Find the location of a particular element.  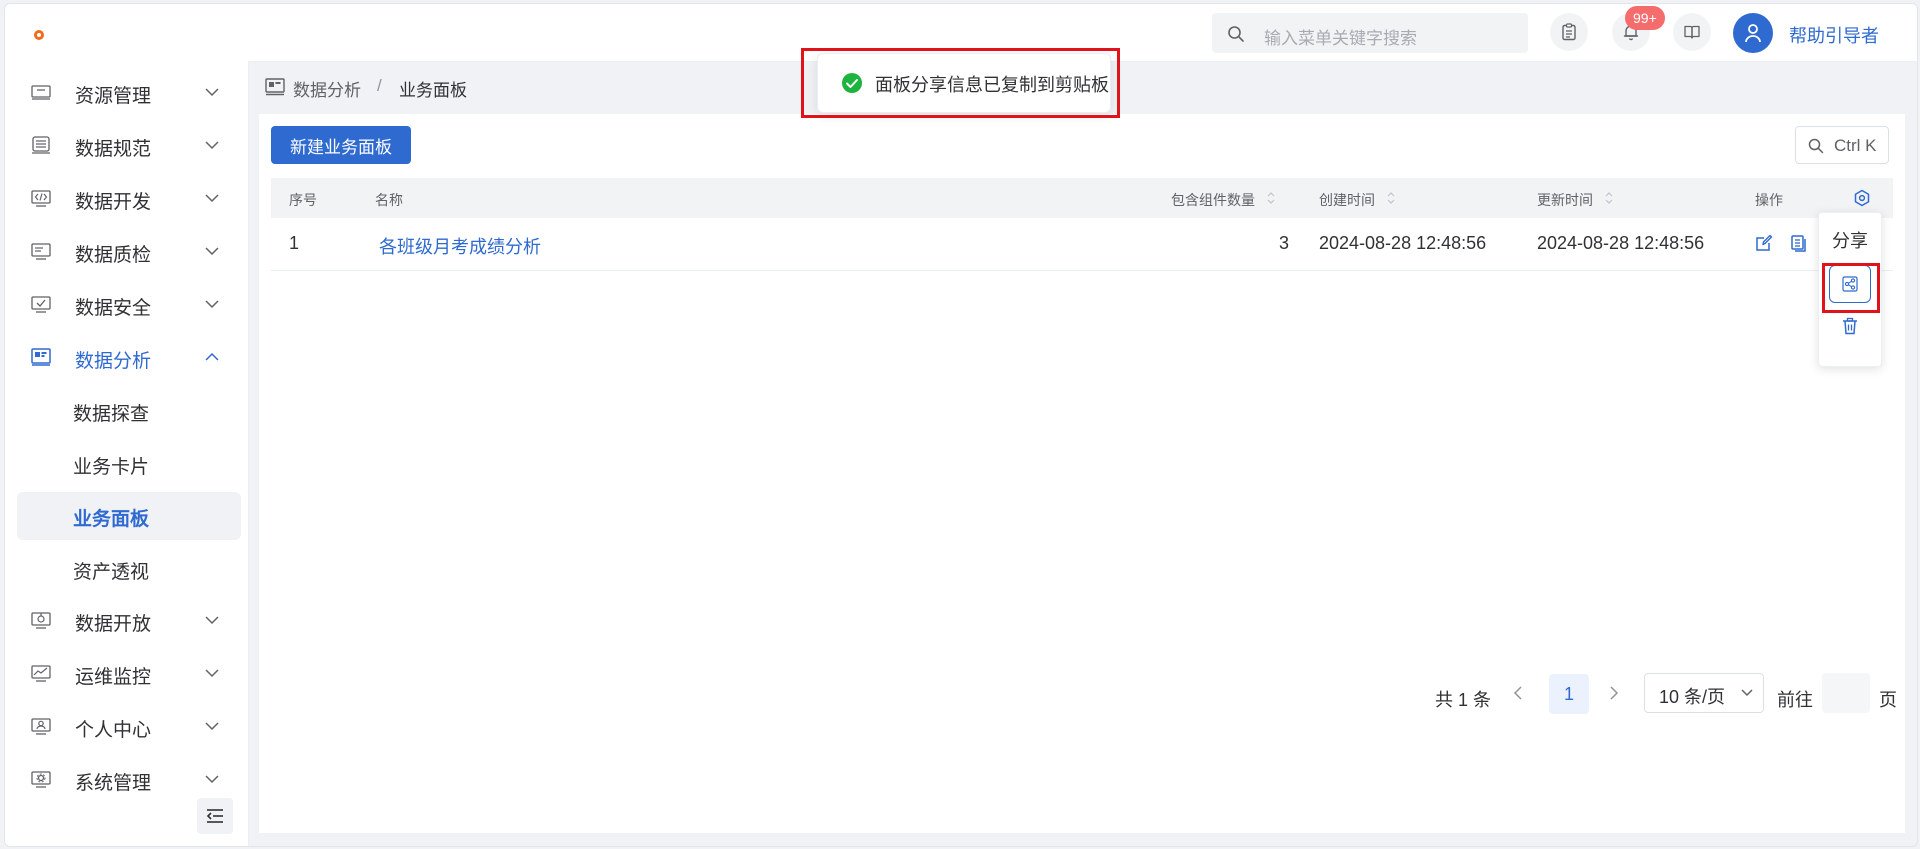

cell-created: 2024-08-28 12:48:56 is located at coordinates (1403, 243).